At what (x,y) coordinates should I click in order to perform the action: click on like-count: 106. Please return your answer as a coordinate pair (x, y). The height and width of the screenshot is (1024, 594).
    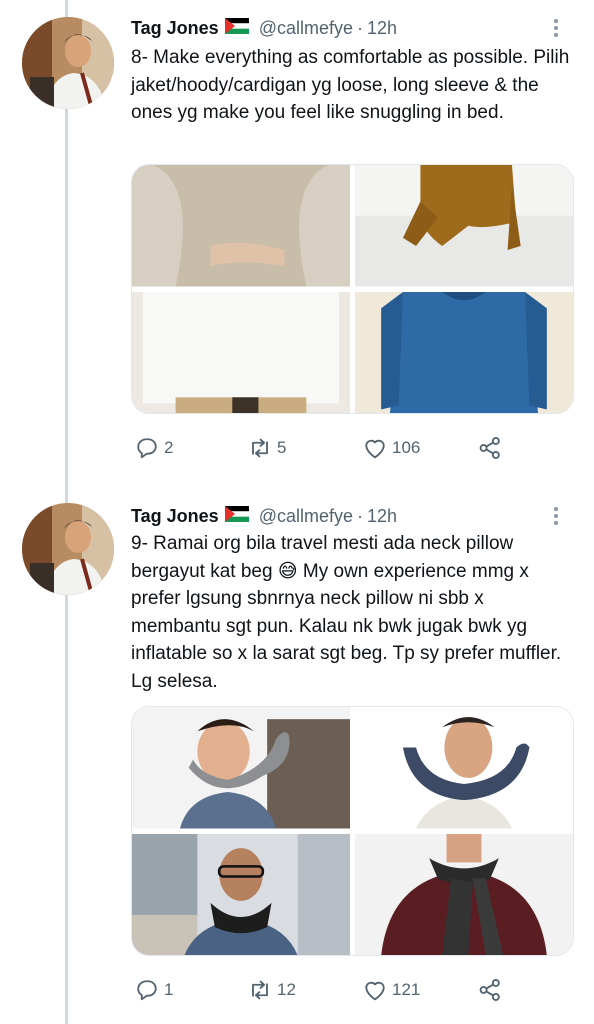
    Looking at the image, I should click on (406, 447).